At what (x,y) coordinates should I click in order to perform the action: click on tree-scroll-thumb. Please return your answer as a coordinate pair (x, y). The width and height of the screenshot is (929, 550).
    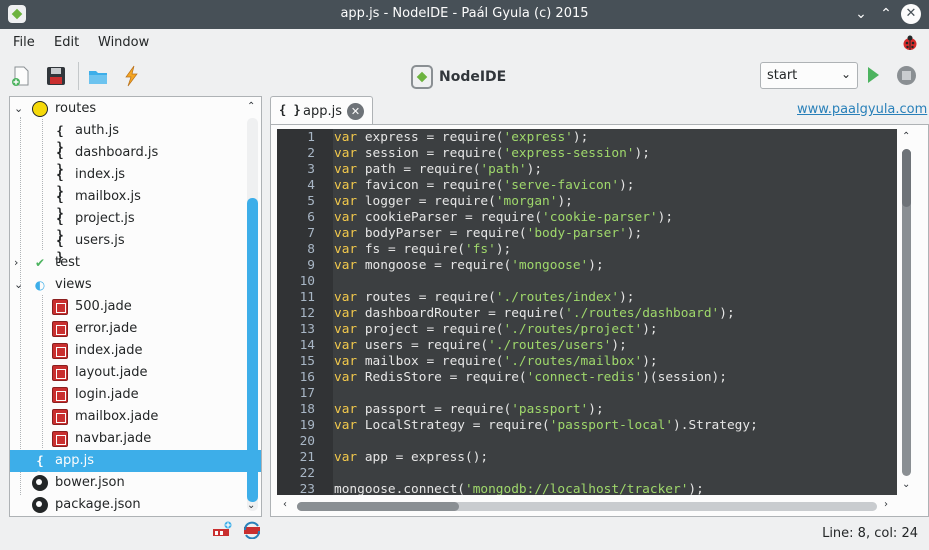
    Looking at the image, I should click on (252, 350).